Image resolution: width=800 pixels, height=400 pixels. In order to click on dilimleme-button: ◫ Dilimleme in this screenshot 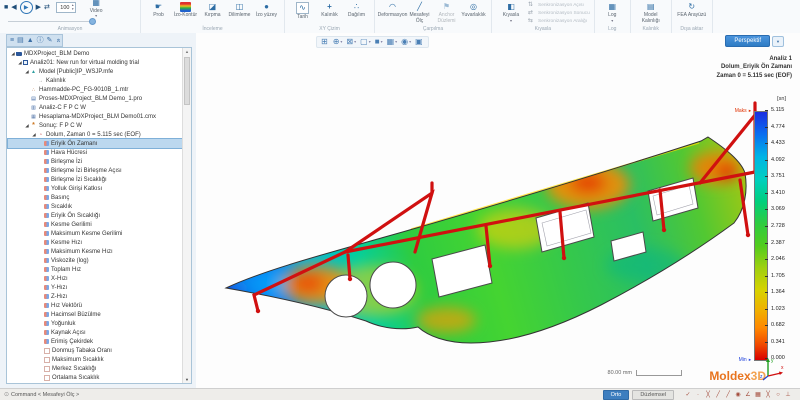, I will do `click(239, 10)`.